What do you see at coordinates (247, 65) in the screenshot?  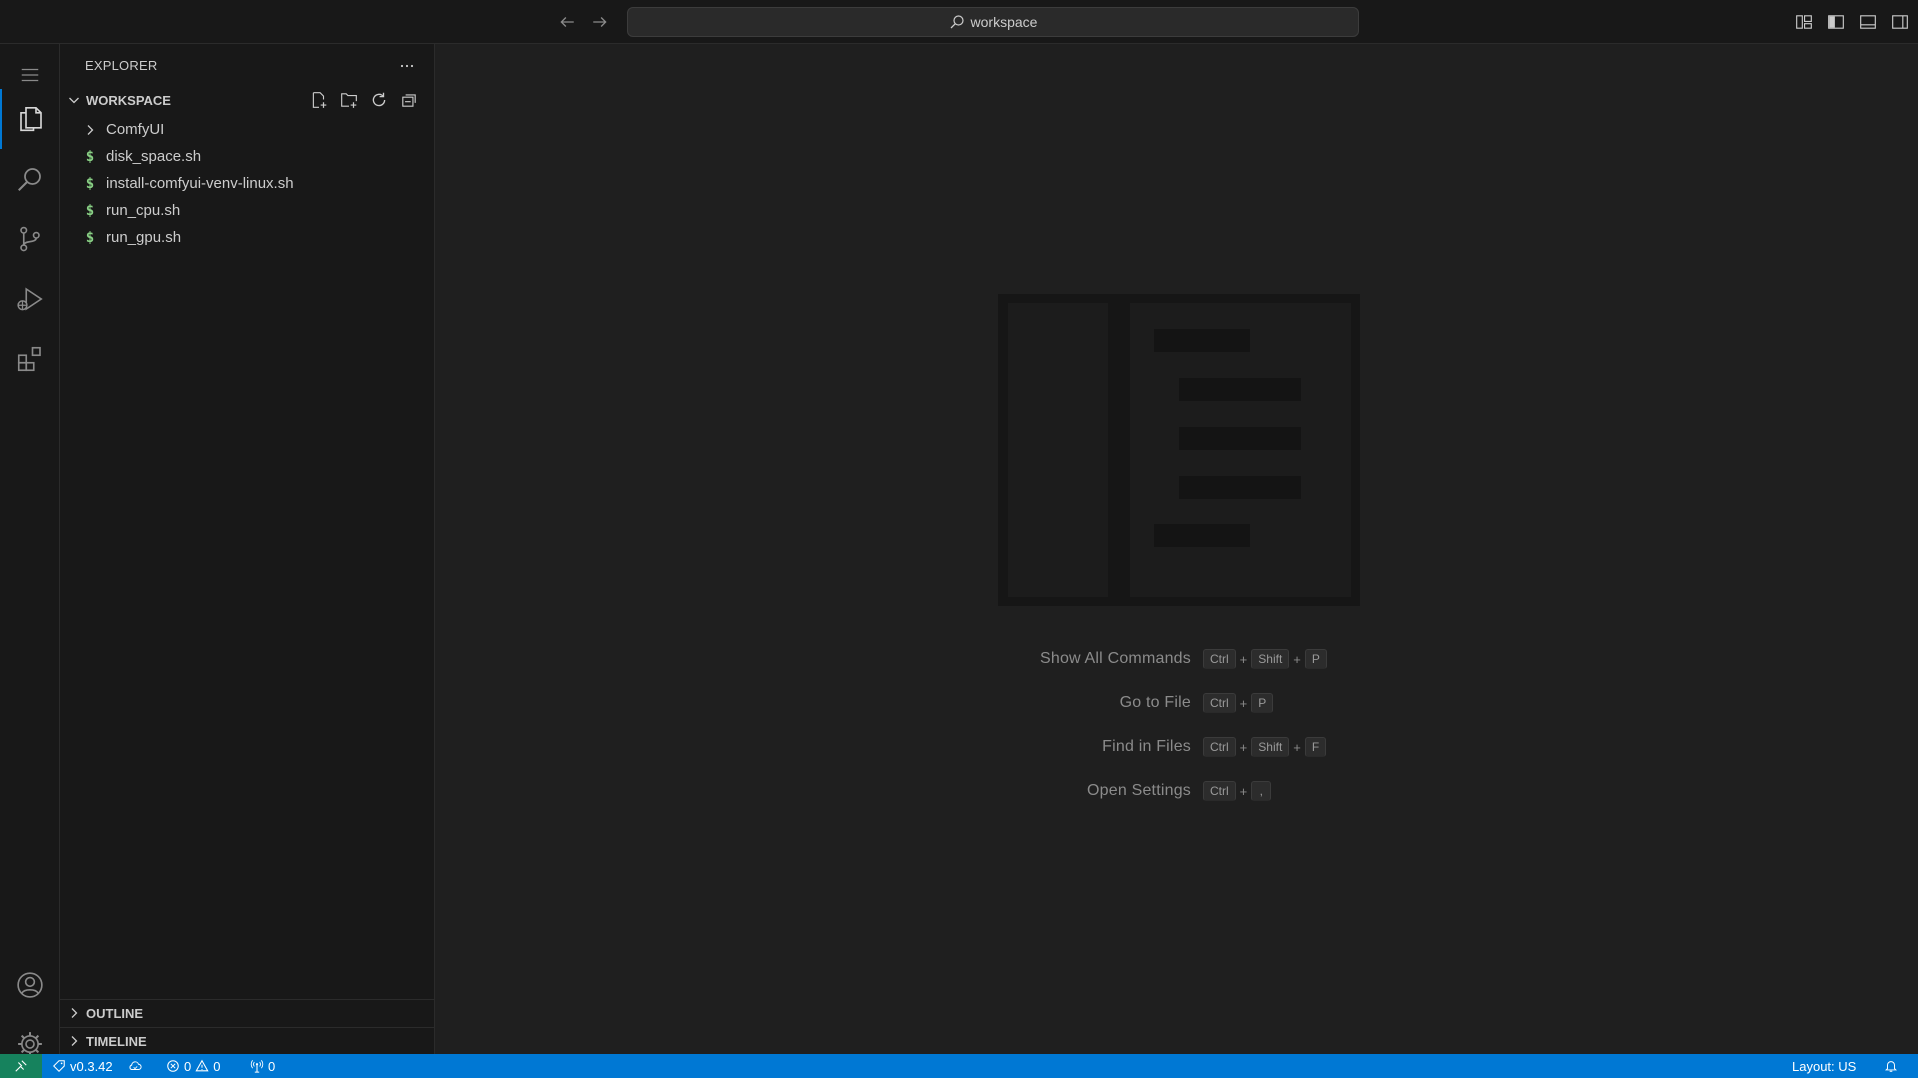 I see `sidebar-header: EXPLORER` at bounding box center [247, 65].